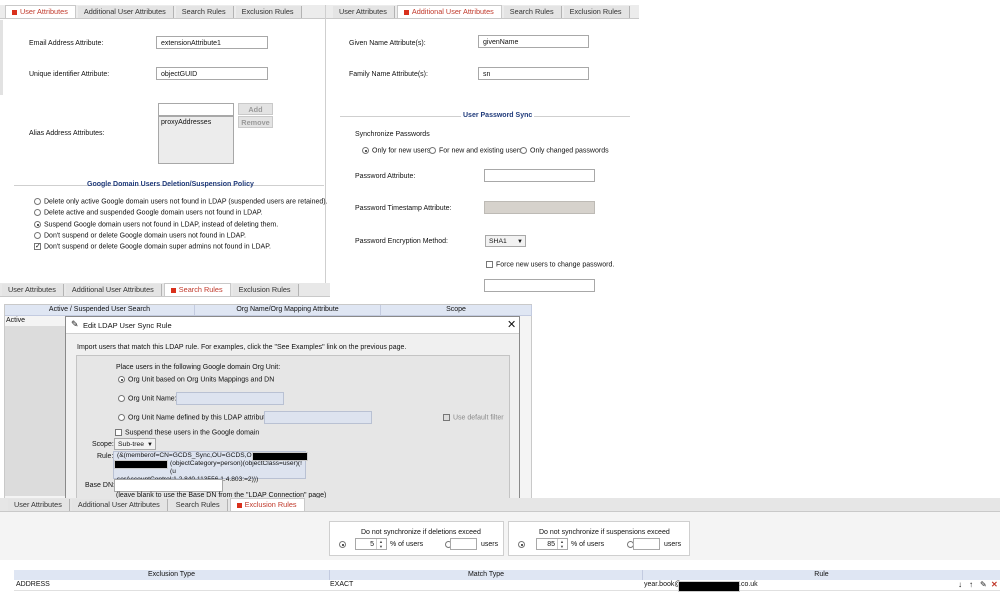 Image resolution: width=1000 pixels, height=606 pixels. I want to click on list-item: proxyAddresses, so click(196, 122).